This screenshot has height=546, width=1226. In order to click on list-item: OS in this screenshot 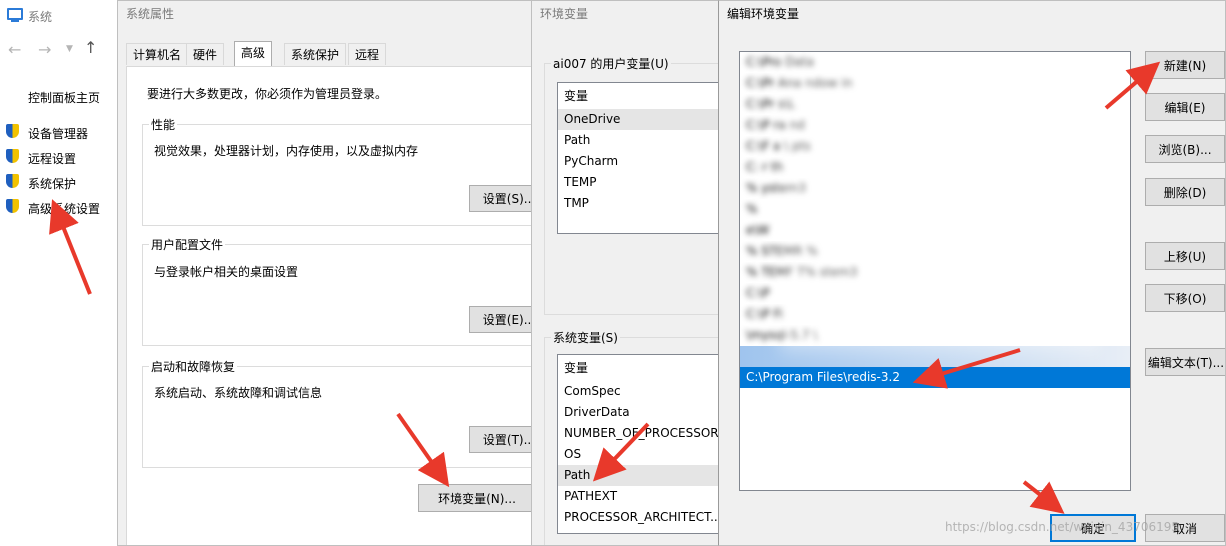, I will do `click(640, 454)`.